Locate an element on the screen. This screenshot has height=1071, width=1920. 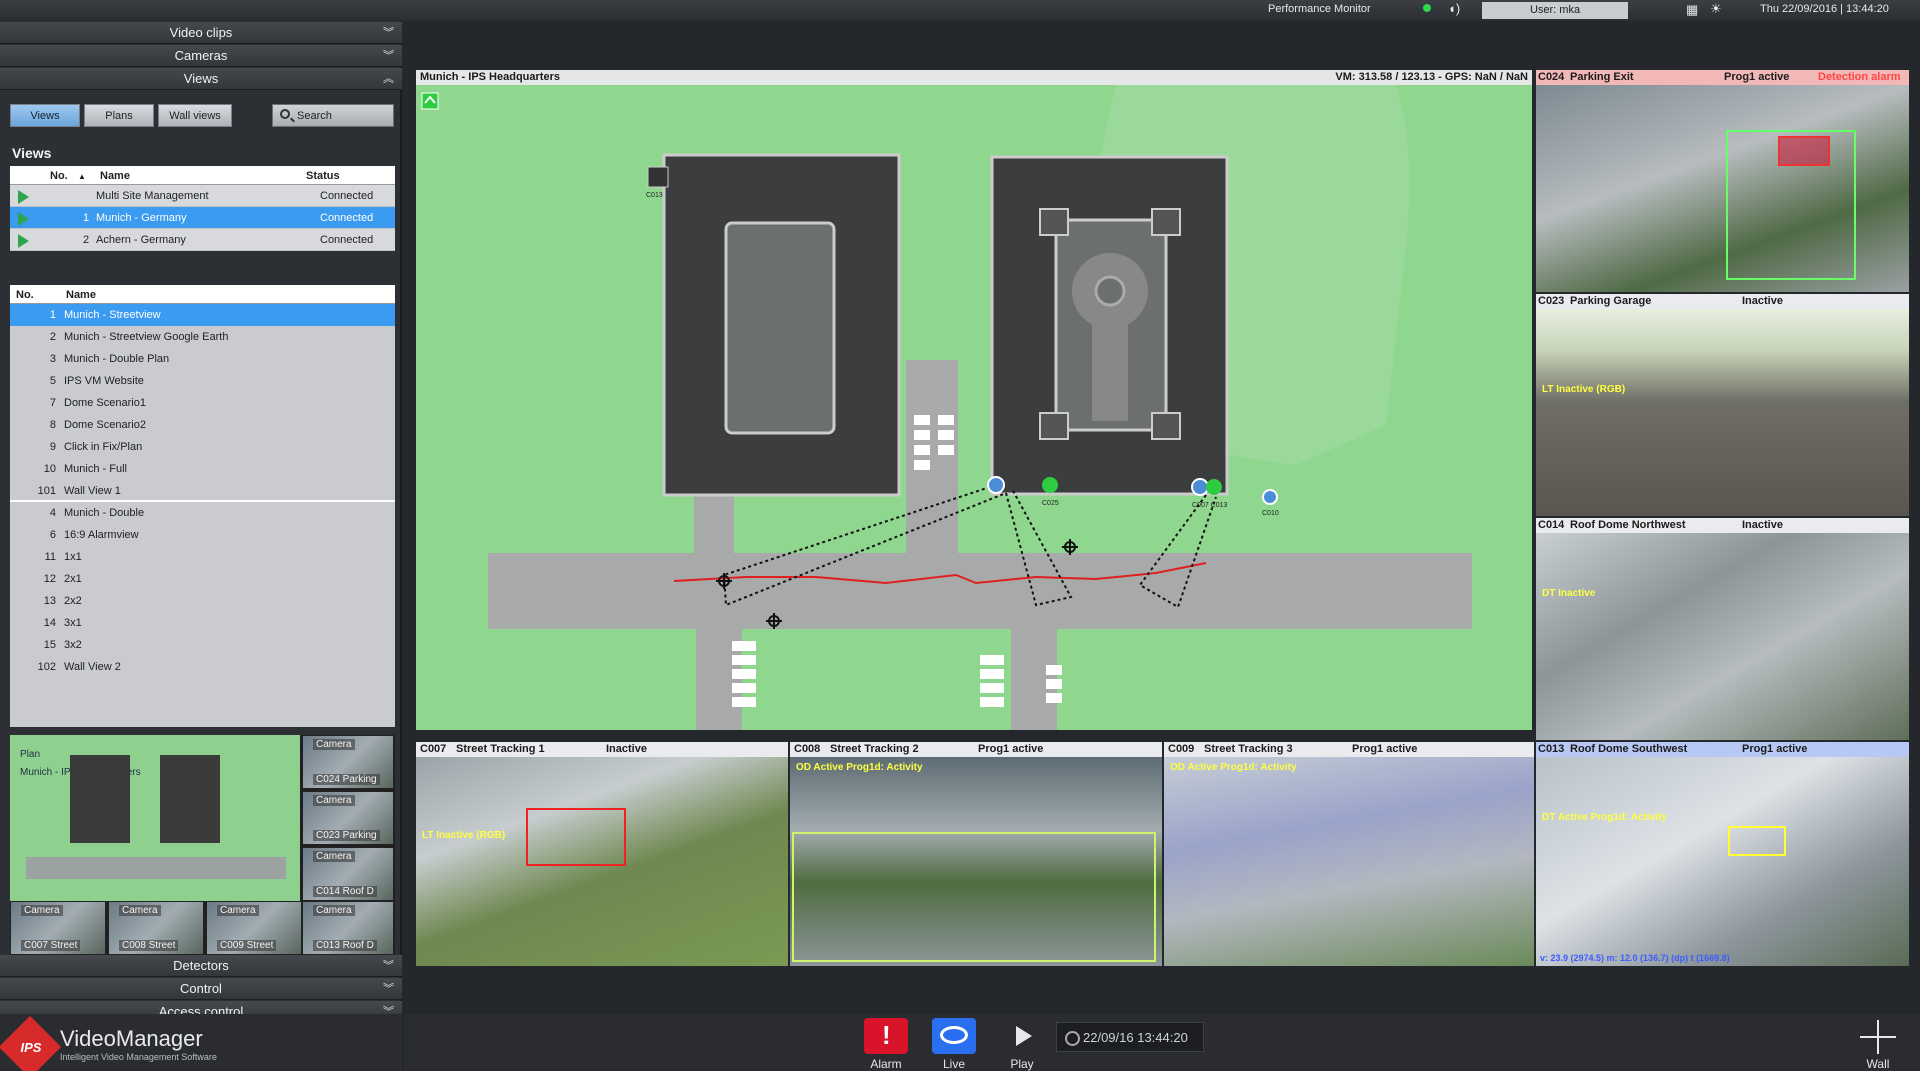
col-status: Status is located at coordinates (323, 176).